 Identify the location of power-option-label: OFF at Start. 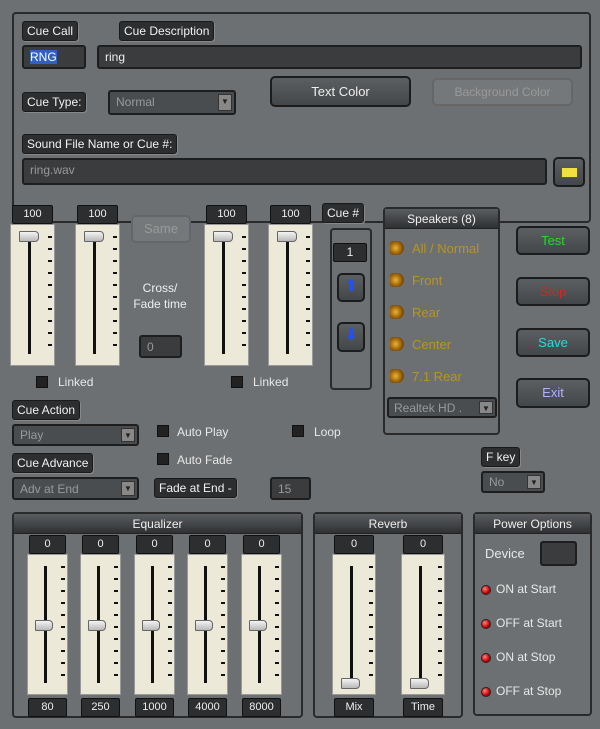
(529, 623).